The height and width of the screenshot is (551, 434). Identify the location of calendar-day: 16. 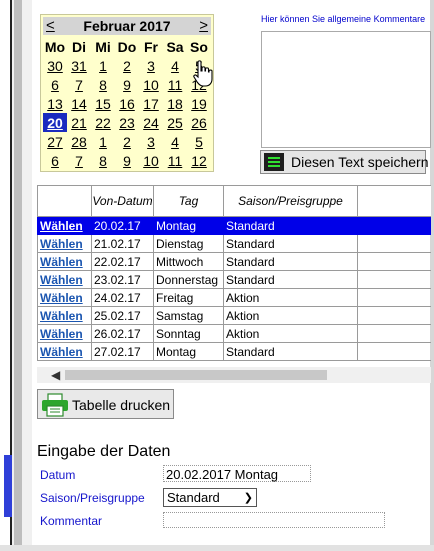
(127, 103).